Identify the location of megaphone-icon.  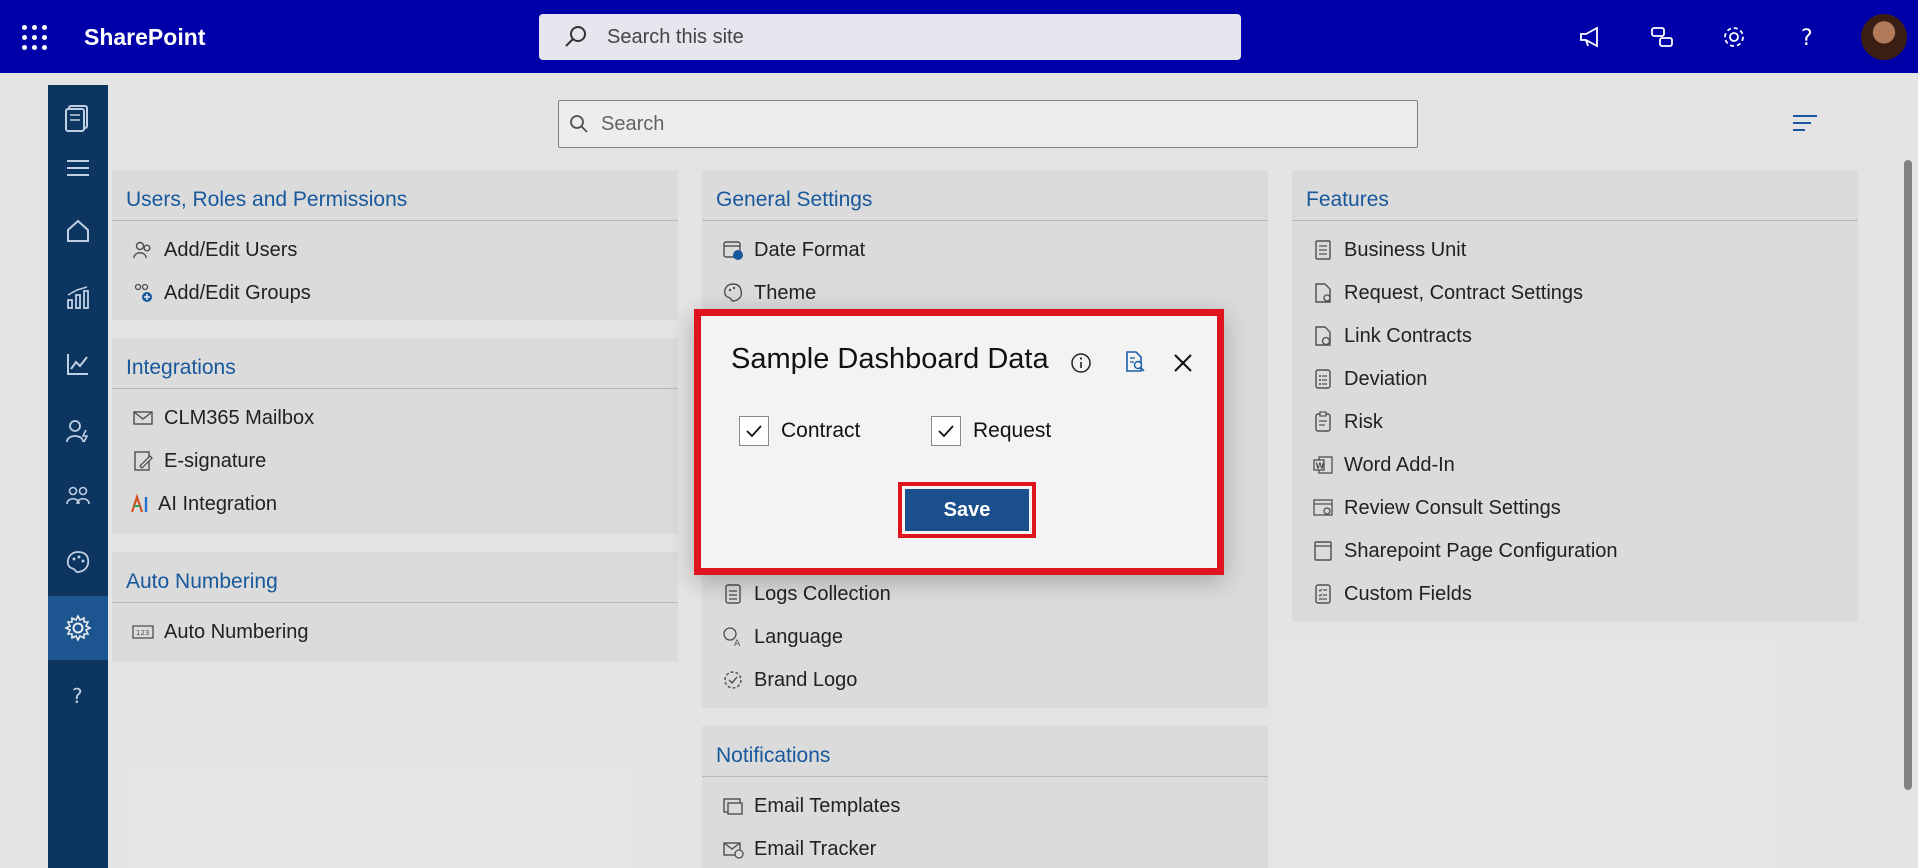
(1590, 36).